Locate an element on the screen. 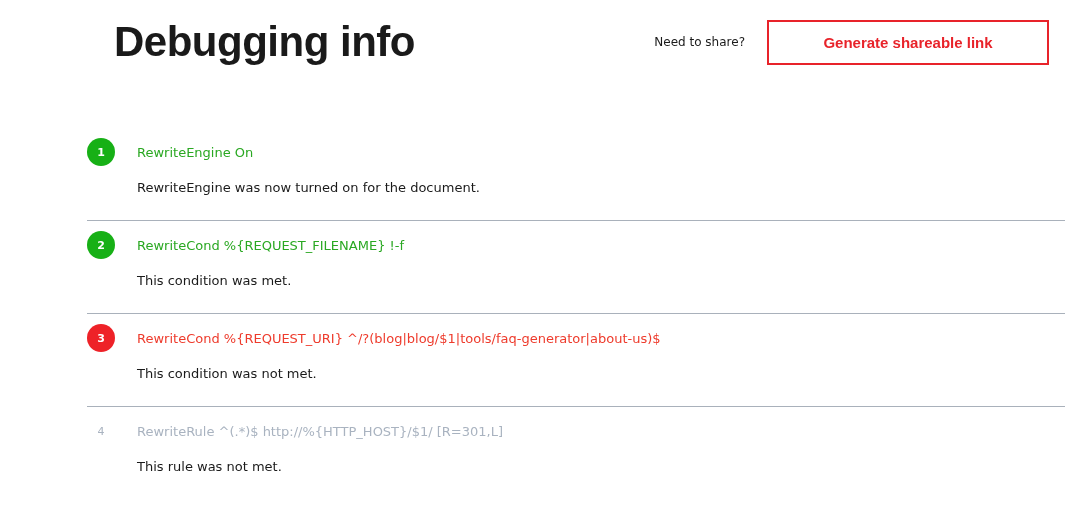 The height and width of the screenshot is (528, 1065). result-message: This rule was not met. is located at coordinates (210, 466).